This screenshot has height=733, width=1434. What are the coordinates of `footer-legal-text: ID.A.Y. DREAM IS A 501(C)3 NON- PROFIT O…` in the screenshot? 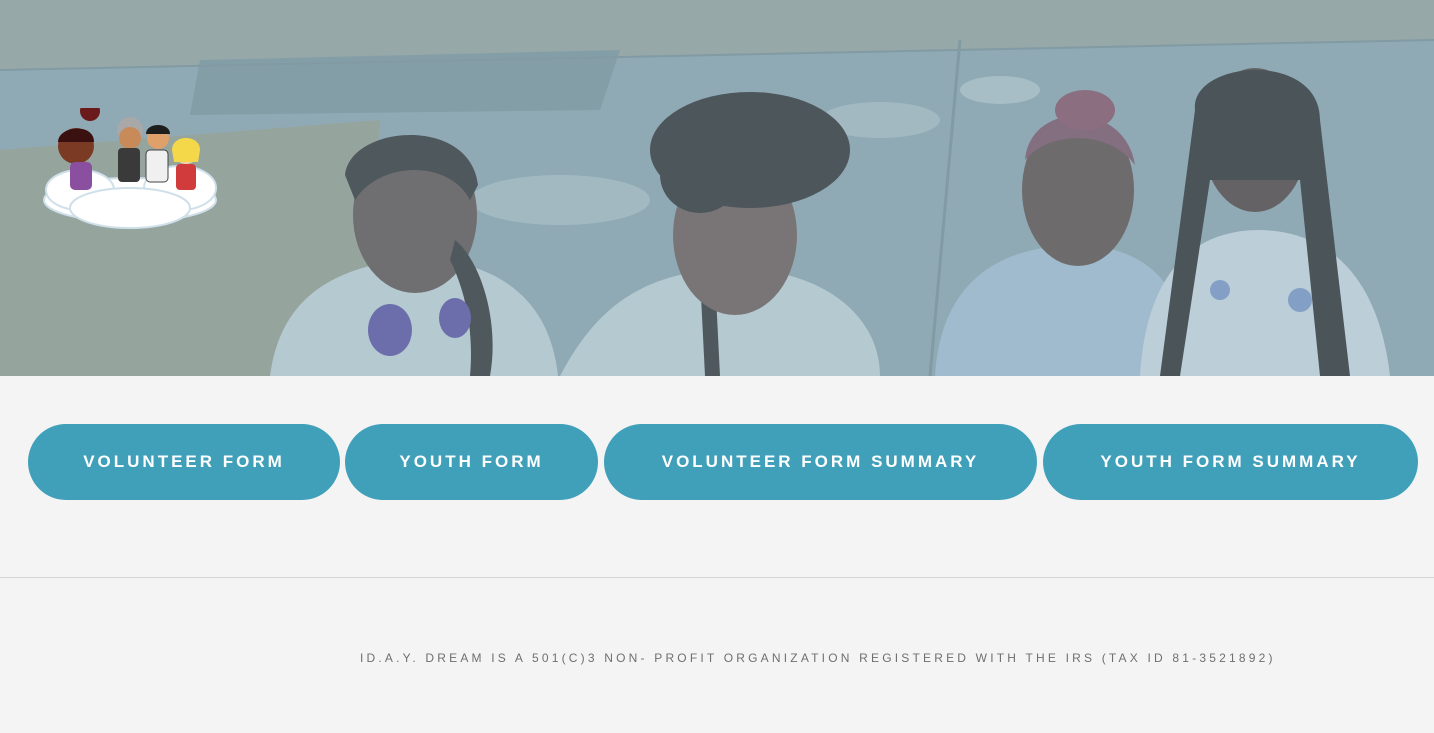 It's located at (818, 658).